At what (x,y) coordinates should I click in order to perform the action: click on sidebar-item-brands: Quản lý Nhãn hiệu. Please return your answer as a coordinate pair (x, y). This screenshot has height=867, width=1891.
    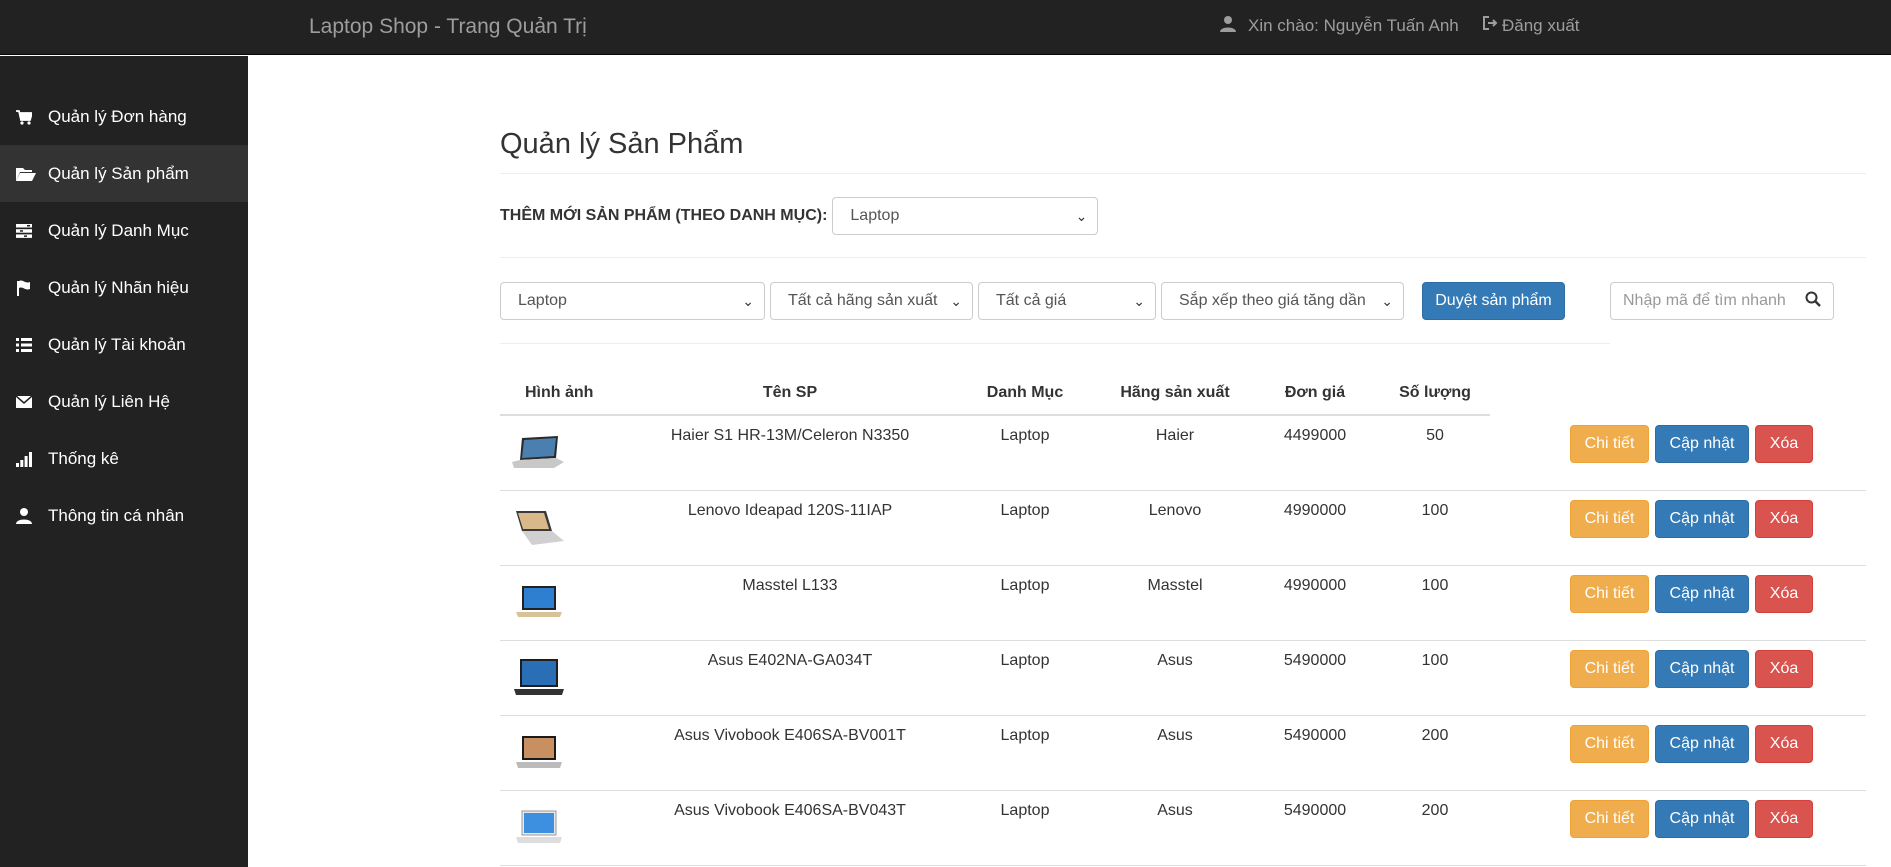
    Looking at the image, I should click on (124, 287).